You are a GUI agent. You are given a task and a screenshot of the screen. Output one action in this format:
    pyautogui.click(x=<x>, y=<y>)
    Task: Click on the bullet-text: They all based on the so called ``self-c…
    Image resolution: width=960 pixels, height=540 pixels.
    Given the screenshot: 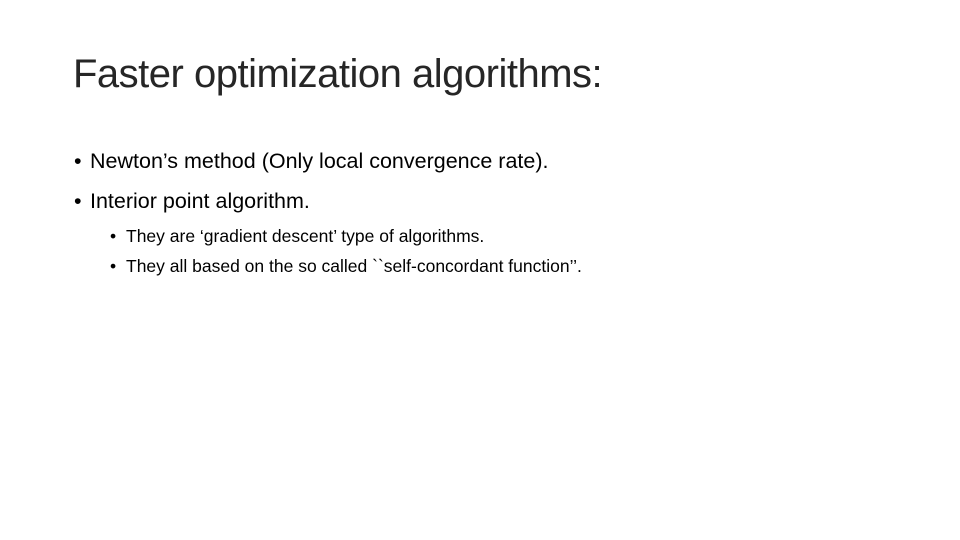 What is the action you would take?
    pyautogui.click(x=354, y=266)
    